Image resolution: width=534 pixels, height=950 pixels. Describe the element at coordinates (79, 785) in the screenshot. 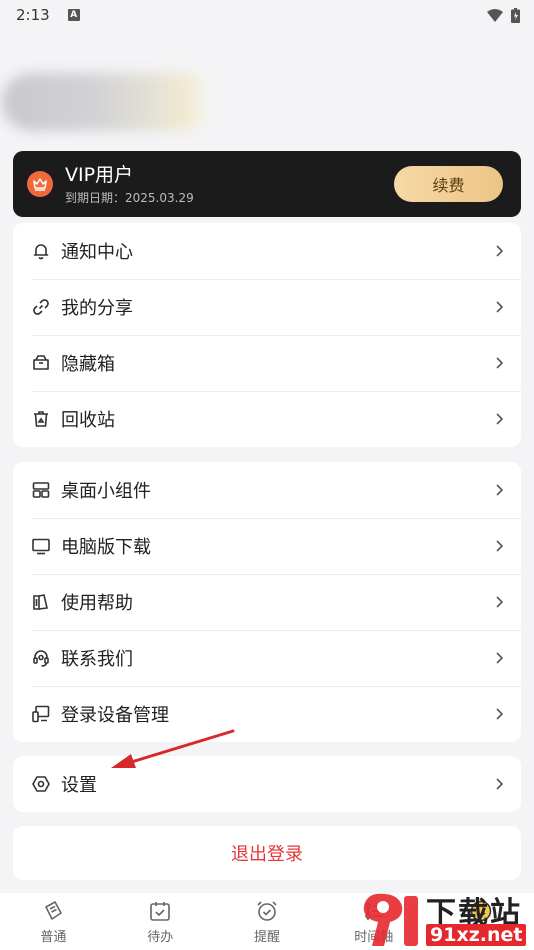

I see `menu-item-label: 设置` at that location.